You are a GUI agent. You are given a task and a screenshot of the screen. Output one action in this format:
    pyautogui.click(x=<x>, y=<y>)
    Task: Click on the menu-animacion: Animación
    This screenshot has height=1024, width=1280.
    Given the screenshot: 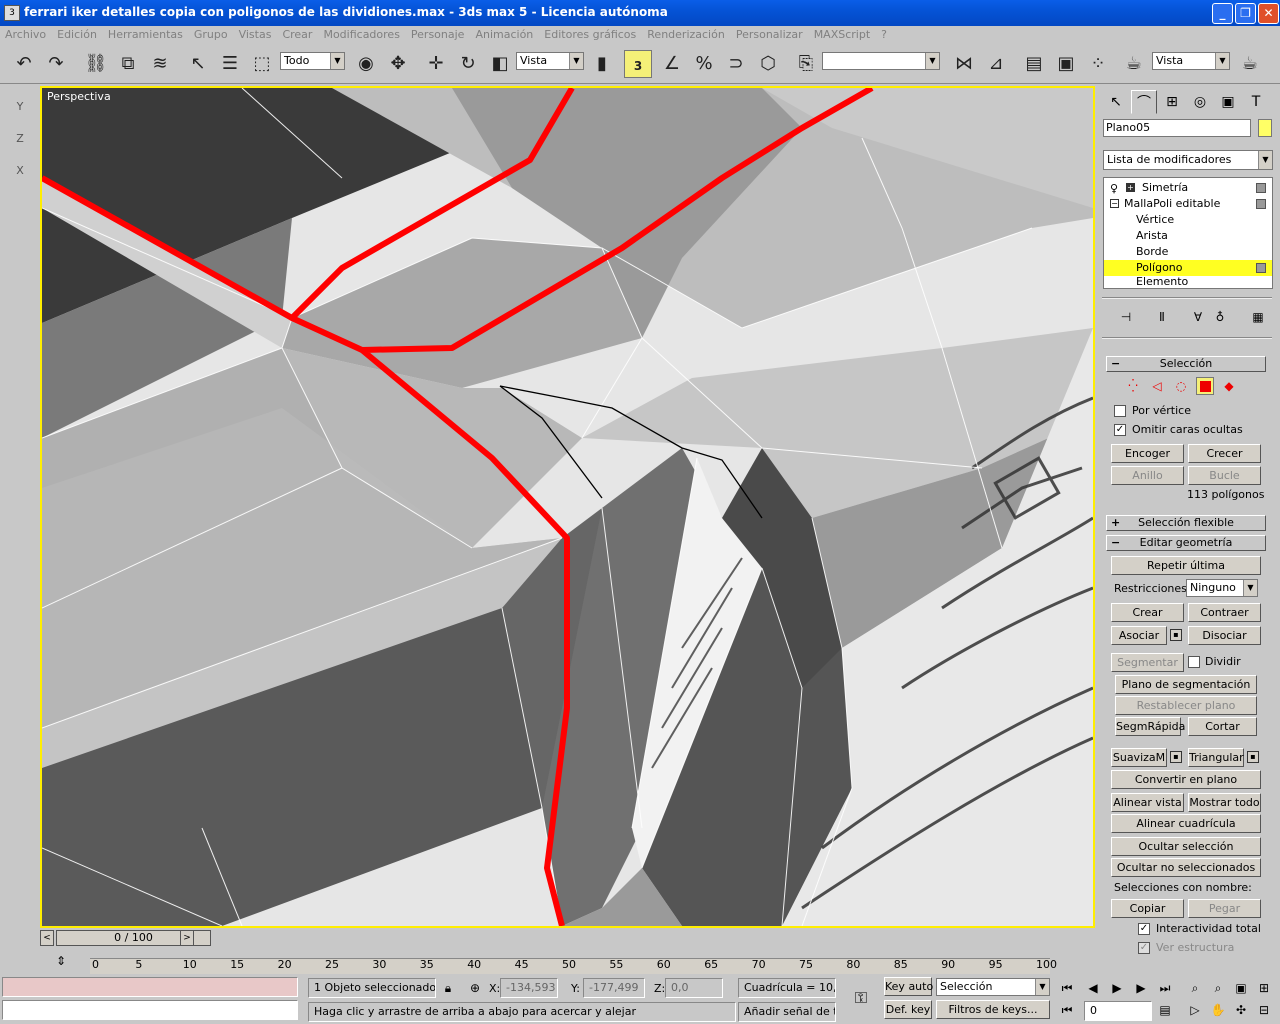 What is the action you would take?
    pyautogui.click(x=504, y=33)
    